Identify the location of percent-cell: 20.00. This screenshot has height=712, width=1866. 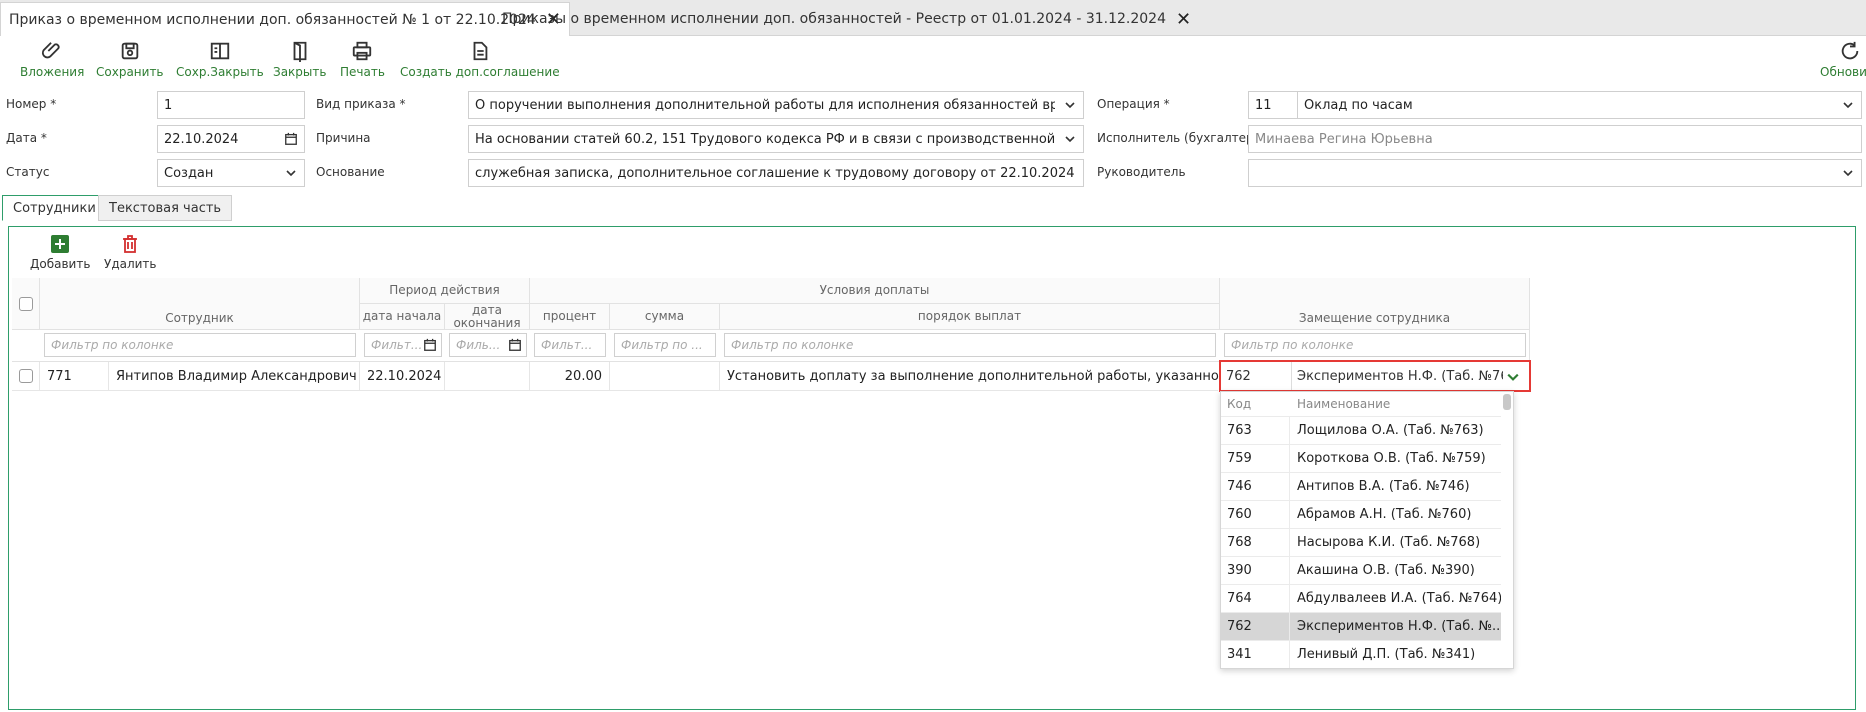
(570, 376).